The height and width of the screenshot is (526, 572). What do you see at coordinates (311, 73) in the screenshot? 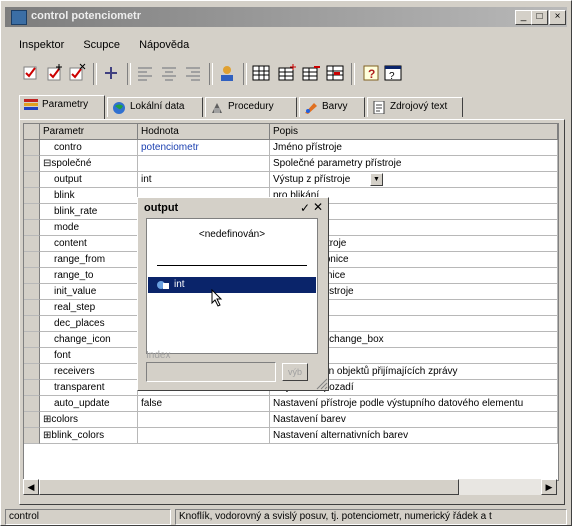
I see `grid-remove-icon` at bounding box center [311, 73].